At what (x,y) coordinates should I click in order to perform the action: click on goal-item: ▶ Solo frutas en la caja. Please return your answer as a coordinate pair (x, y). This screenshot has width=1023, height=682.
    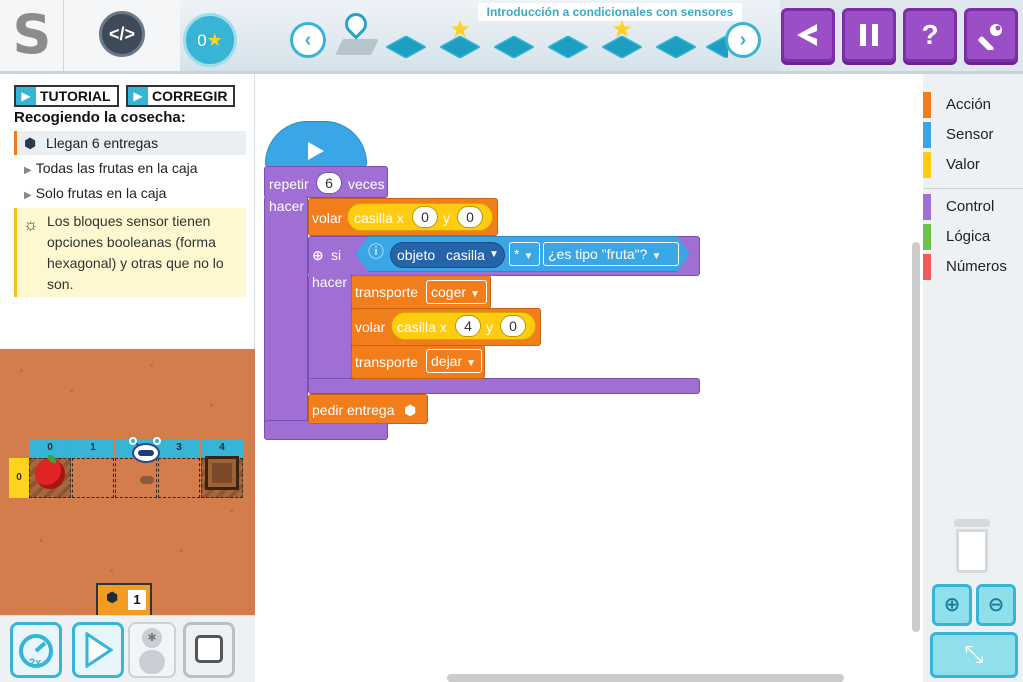
    Looking at the image, I should click on (130, 193).